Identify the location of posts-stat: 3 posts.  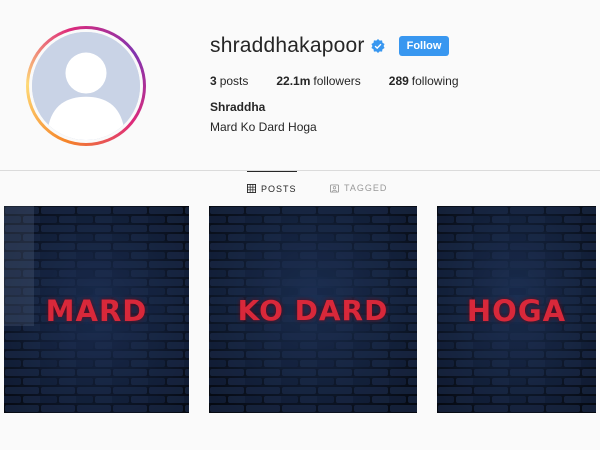
(229, 81).